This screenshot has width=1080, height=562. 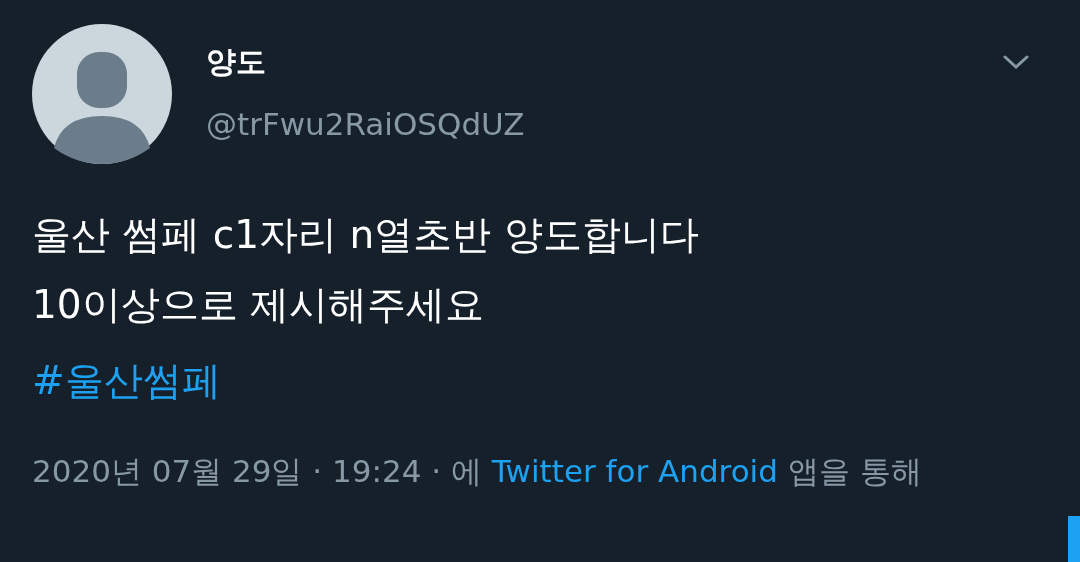 What do you see at coordinates (126, 380) in the screenshot?
I see `hashtag-link: #울산썸페` at bounding box center [126, 380].